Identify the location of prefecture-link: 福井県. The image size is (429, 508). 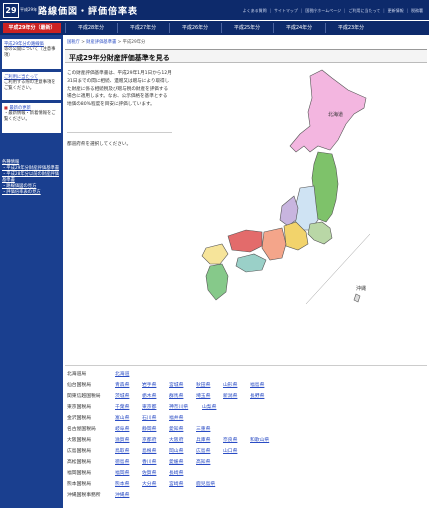
(176, 417).